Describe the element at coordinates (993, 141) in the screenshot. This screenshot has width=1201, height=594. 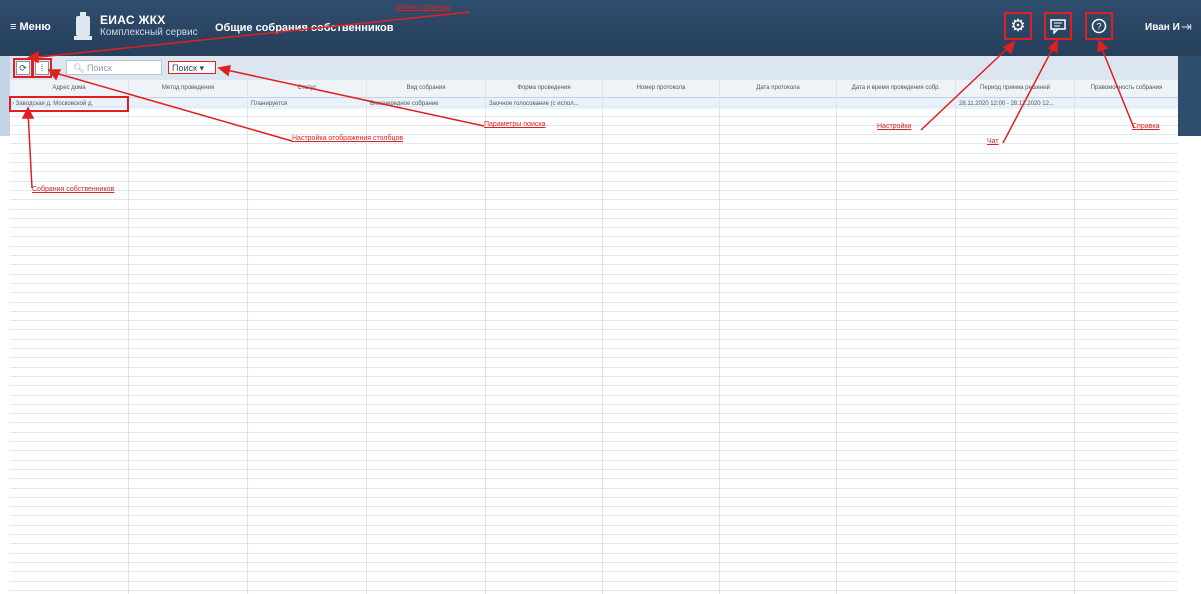
I see `annotation-chat: Чат` at that location.